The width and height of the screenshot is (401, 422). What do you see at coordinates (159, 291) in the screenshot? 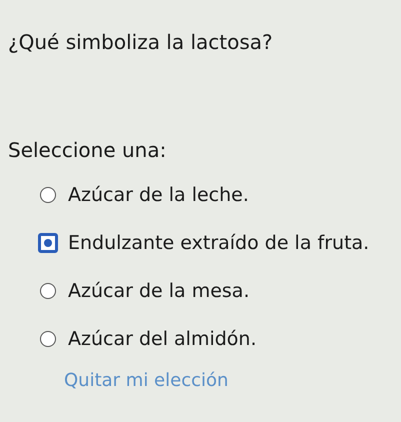
I see `option-label: Azúcar de la mesa.` at bounding box center [159, 291].